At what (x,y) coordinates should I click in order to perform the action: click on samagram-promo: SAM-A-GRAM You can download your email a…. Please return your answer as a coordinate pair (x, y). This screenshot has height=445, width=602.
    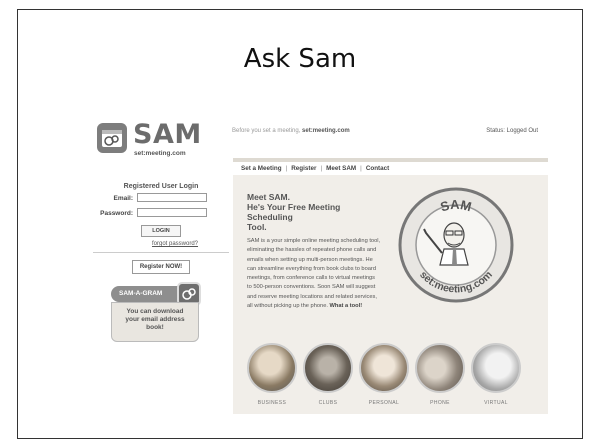
    Looking at the image, I should click on (157, 312).